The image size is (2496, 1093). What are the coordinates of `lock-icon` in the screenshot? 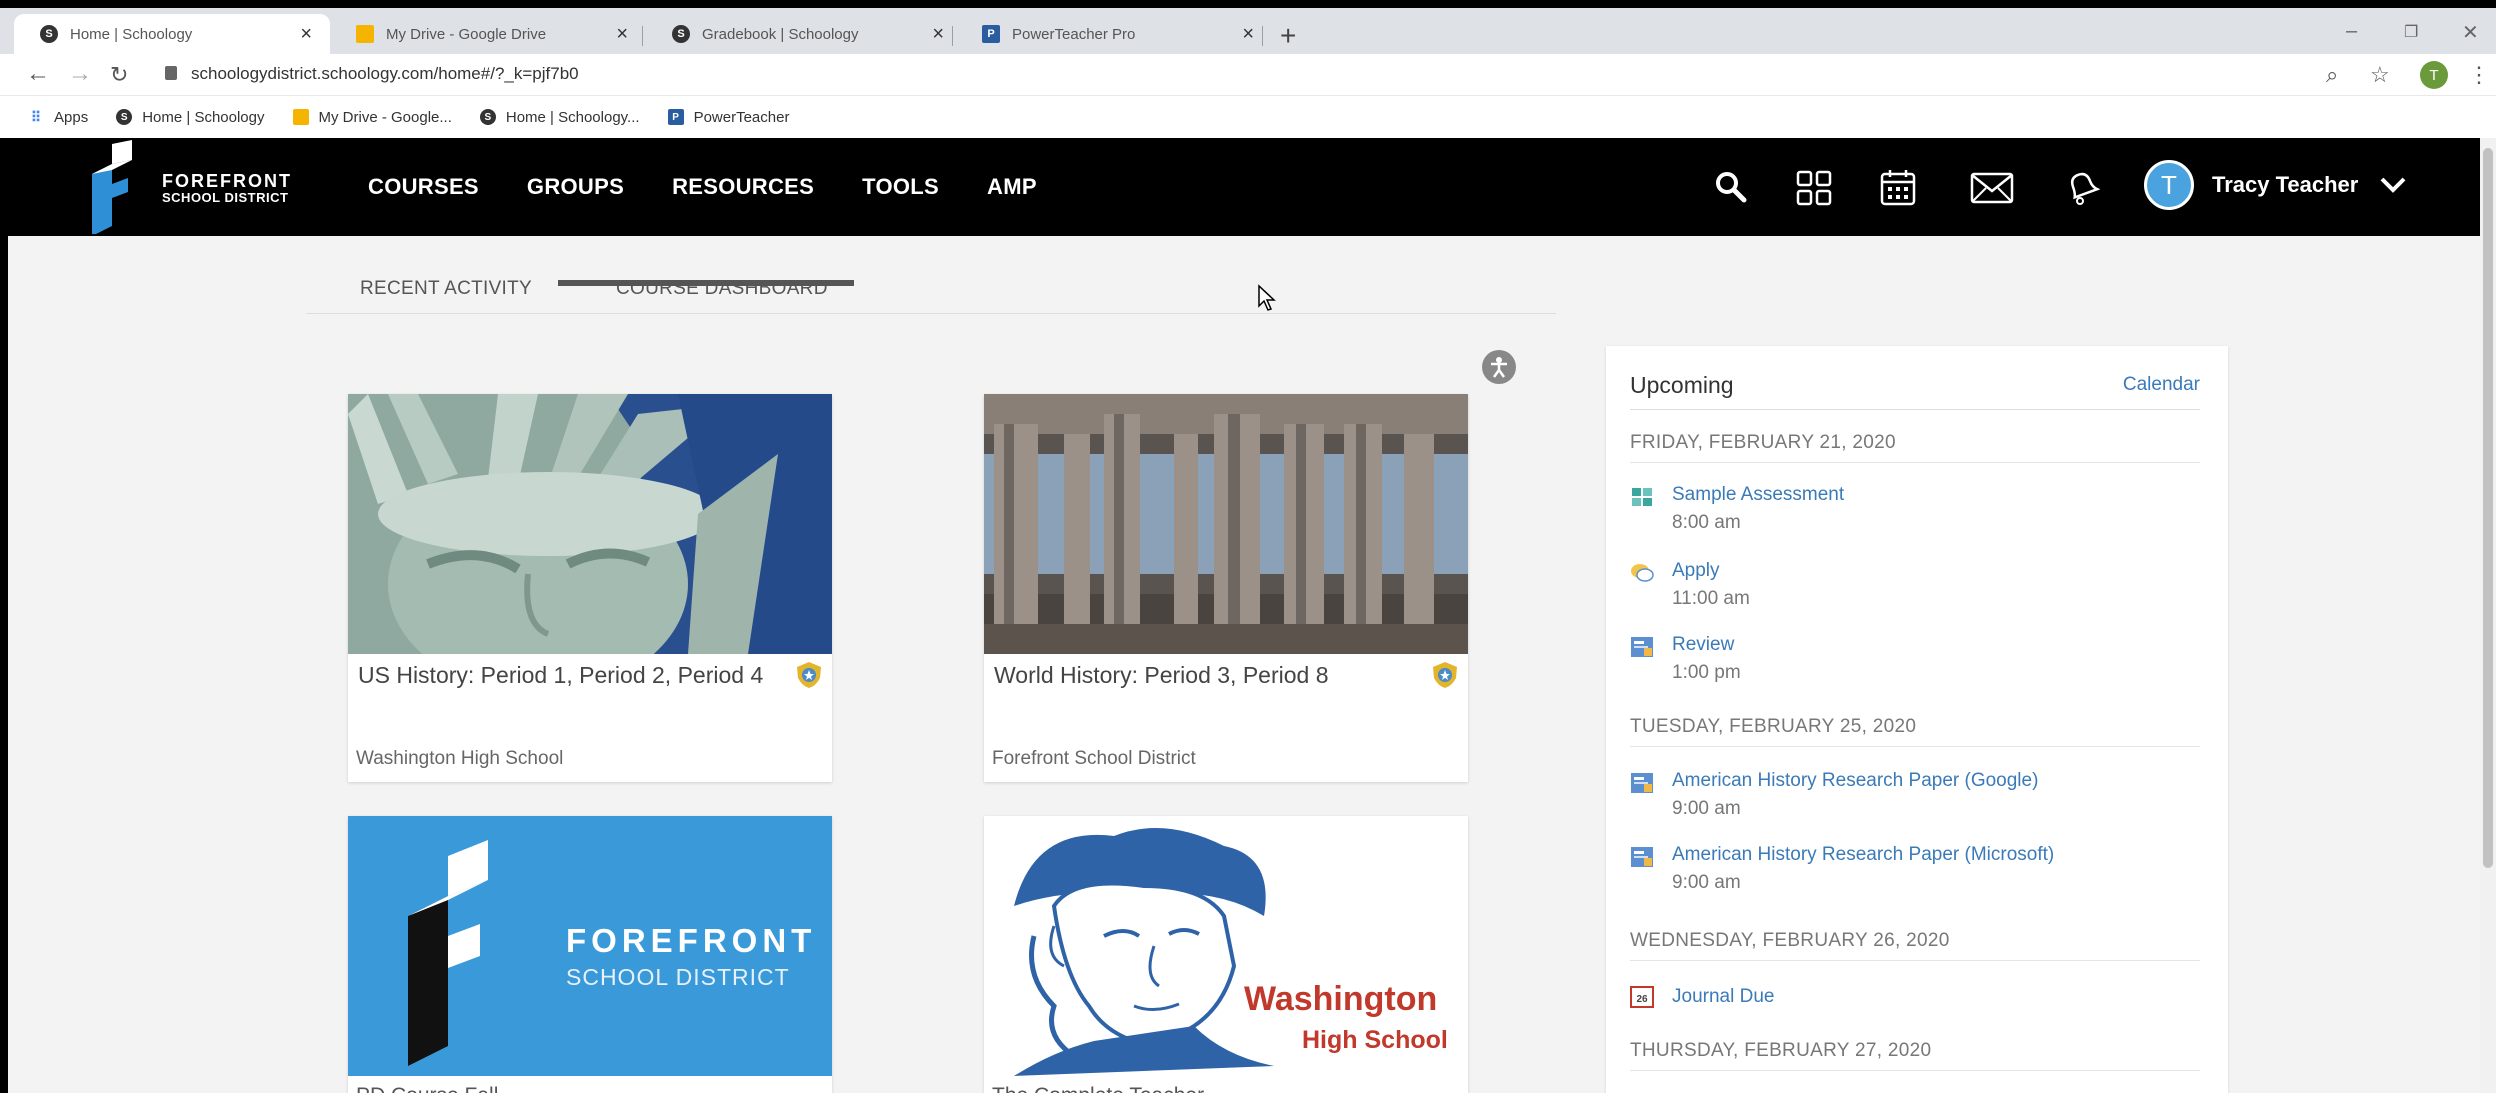 It's located at (171, 73).